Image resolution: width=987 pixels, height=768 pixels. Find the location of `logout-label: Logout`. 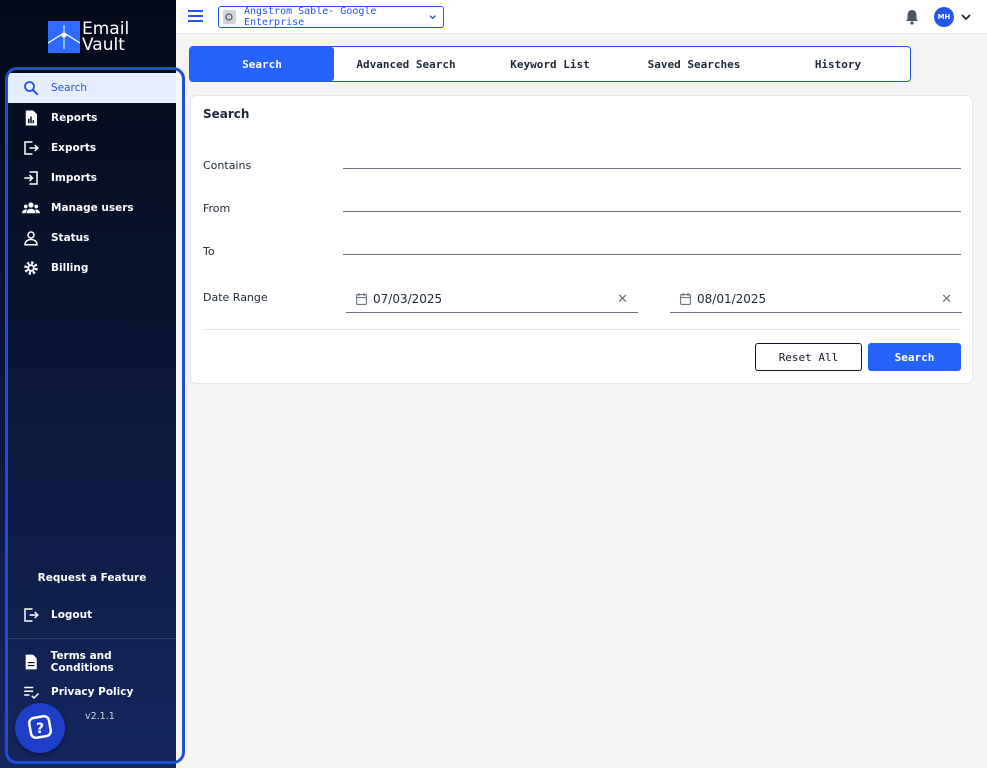

logout-label: Logout is located at coordinates (72, 615).